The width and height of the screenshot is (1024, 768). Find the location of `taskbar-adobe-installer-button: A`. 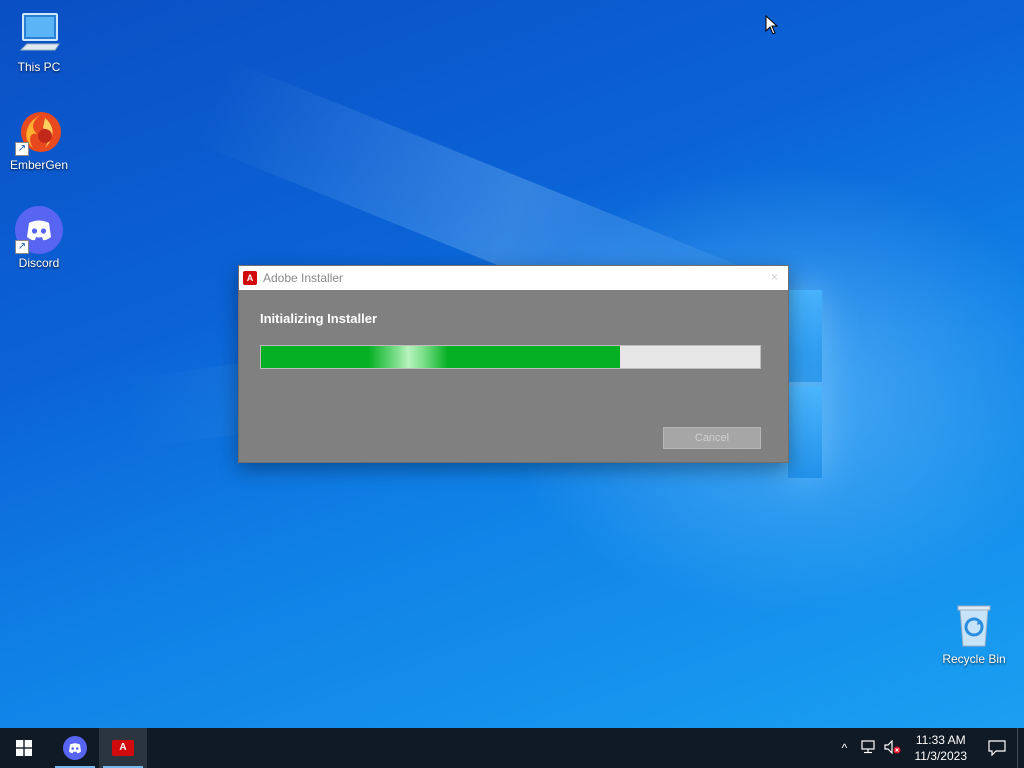

taskbar-adobe-installer-button: A is located at coordinates (123, 748).